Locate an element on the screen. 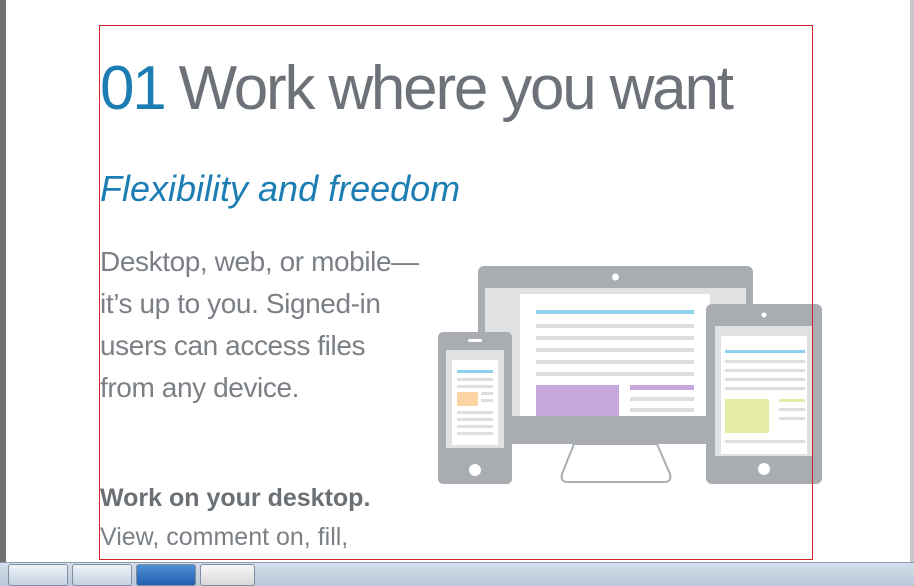  window-left-edge is located at coordinates (3, 283).